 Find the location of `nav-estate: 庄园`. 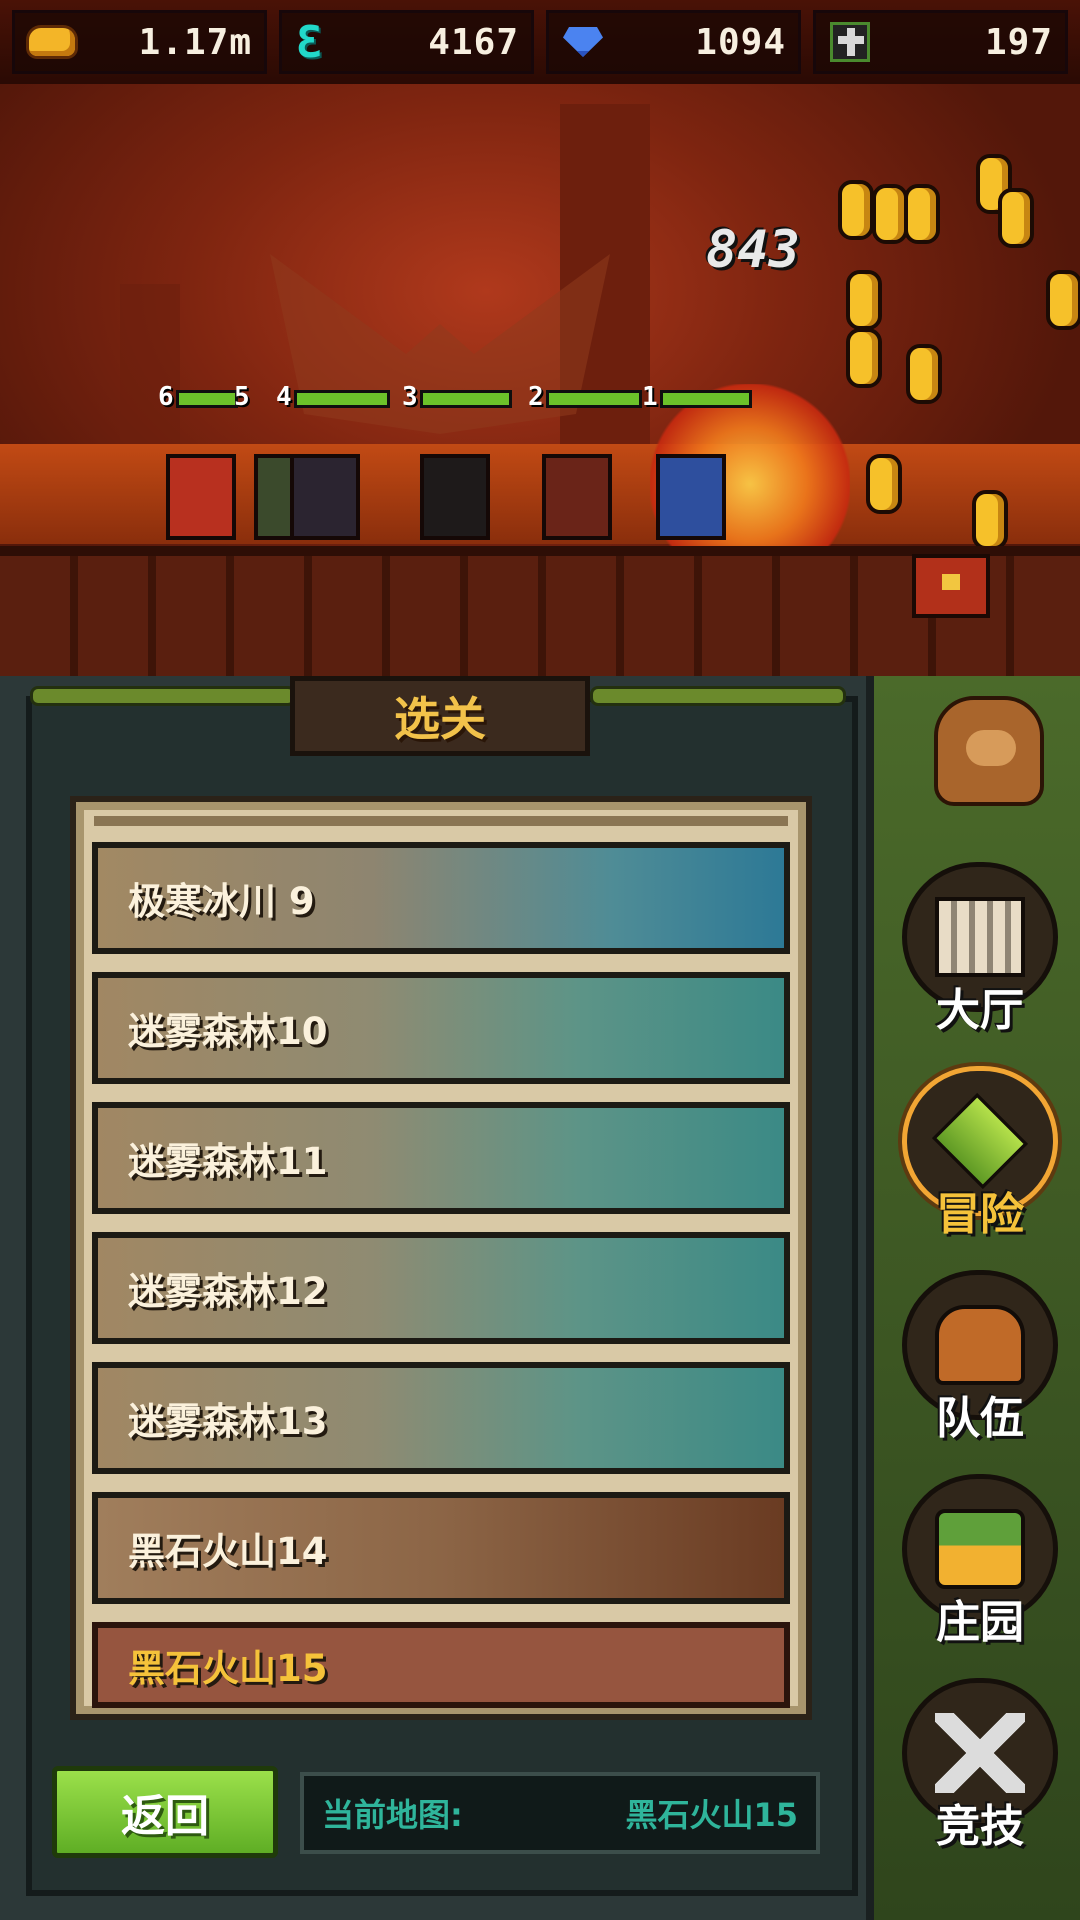

nav-estate: 庄园 is located at coordinates (980, 1569).